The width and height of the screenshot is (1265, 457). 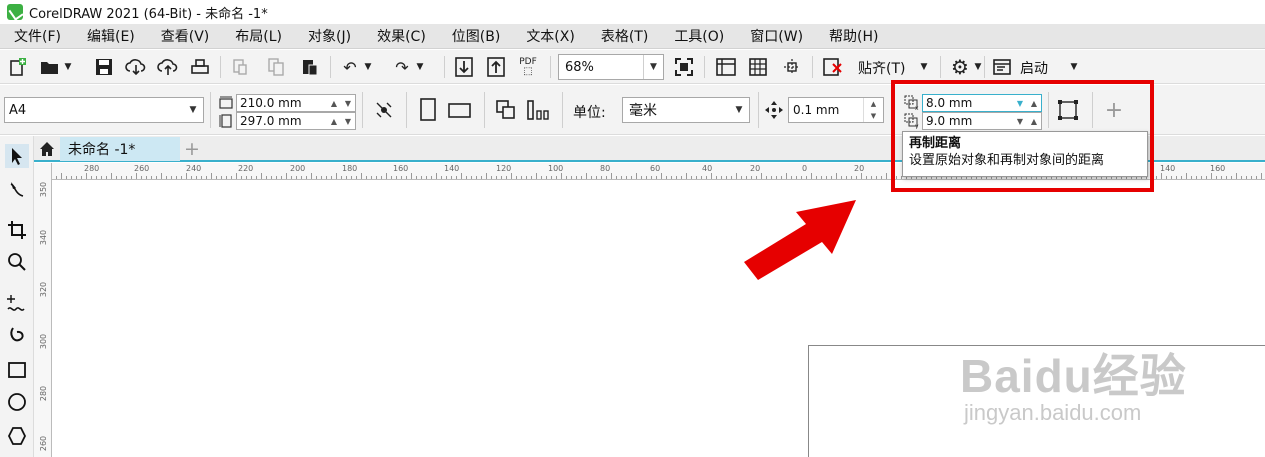 I want to click on menu-bitmaps: 位图(B), so click(x=475, y=36).